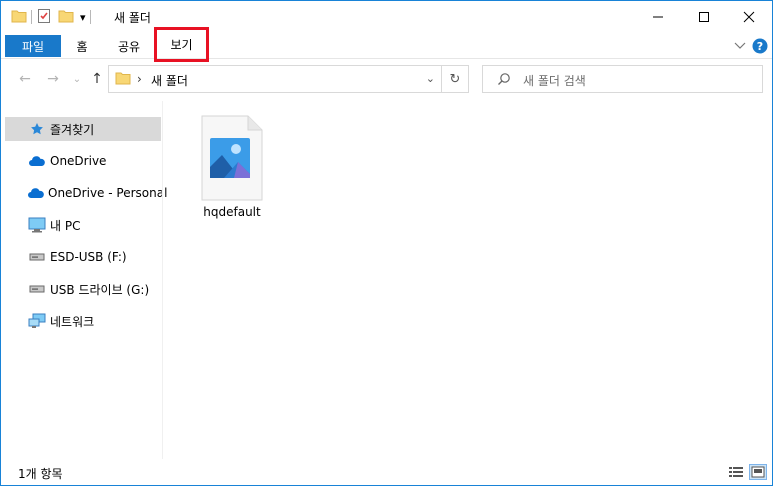  Describe the element at coordinates (83, 225) in the screenshot. I see `sidebar-item-this-pc: 내 PC` at that location.